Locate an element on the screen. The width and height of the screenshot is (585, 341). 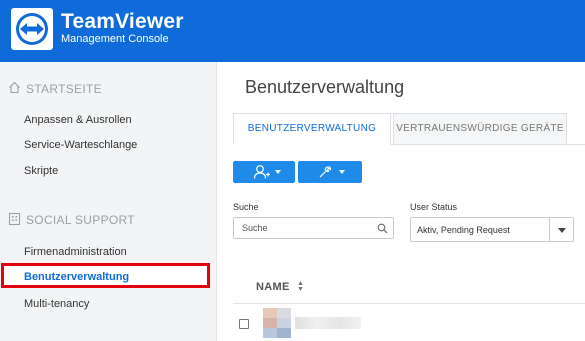
sidebar-item-benutzerverwaltung: Benutzerverwaltung is located at coordinates (105, 275).